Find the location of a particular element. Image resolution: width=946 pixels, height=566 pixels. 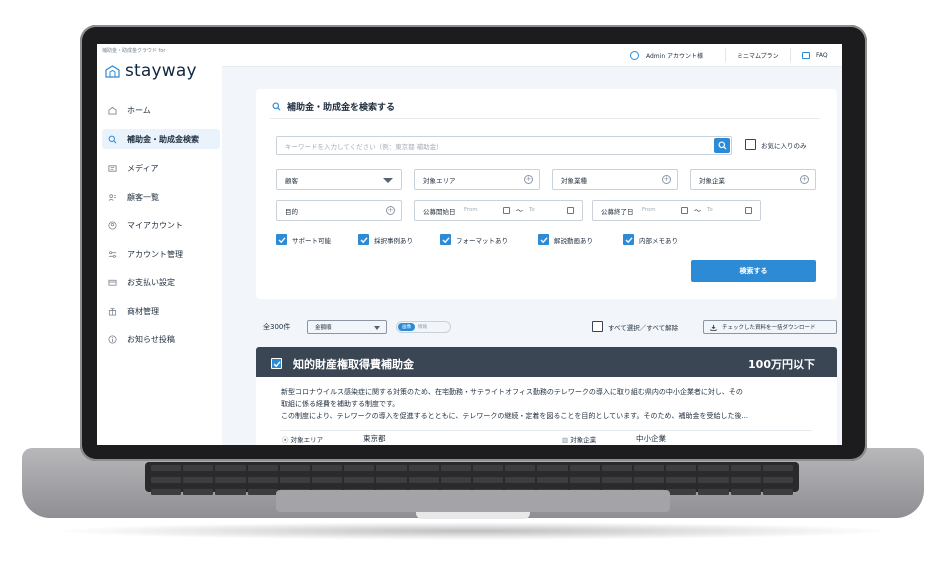

search-panel-title: 補助金・助成金を検索する is located at coordinates (333, 106).